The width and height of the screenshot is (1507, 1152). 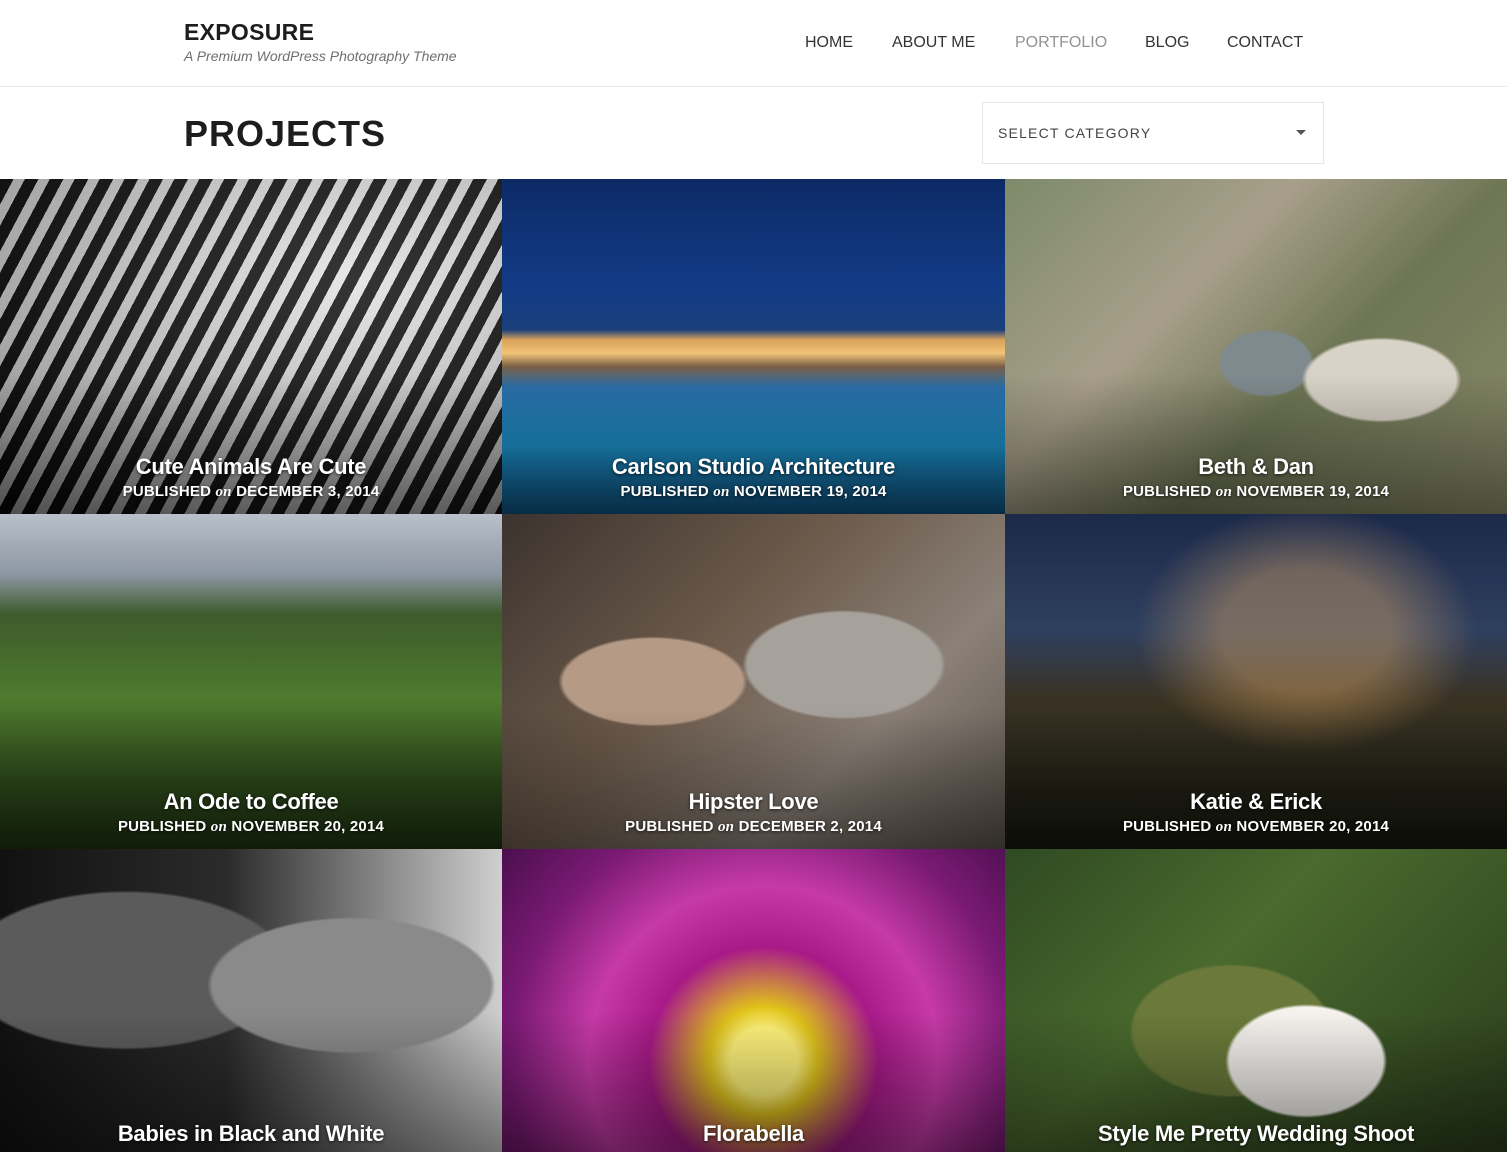 I want to click on project-title: Florabella, so click(x=753, y=1133).